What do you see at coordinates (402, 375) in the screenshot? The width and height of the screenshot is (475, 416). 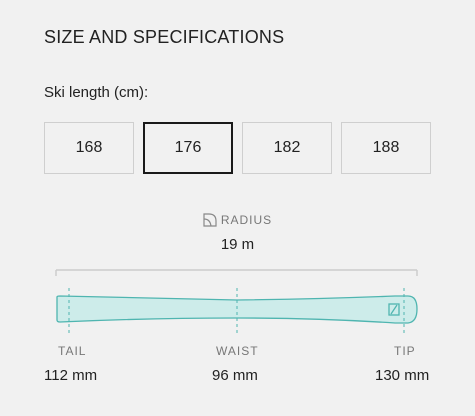 I see `tip-value: 130 mm` at bounding box center [402, 375].